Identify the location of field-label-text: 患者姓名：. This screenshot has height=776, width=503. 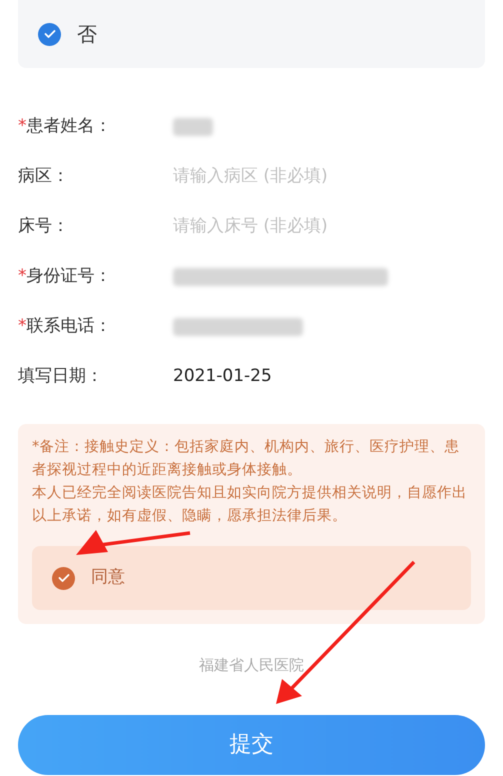
(69, 126).